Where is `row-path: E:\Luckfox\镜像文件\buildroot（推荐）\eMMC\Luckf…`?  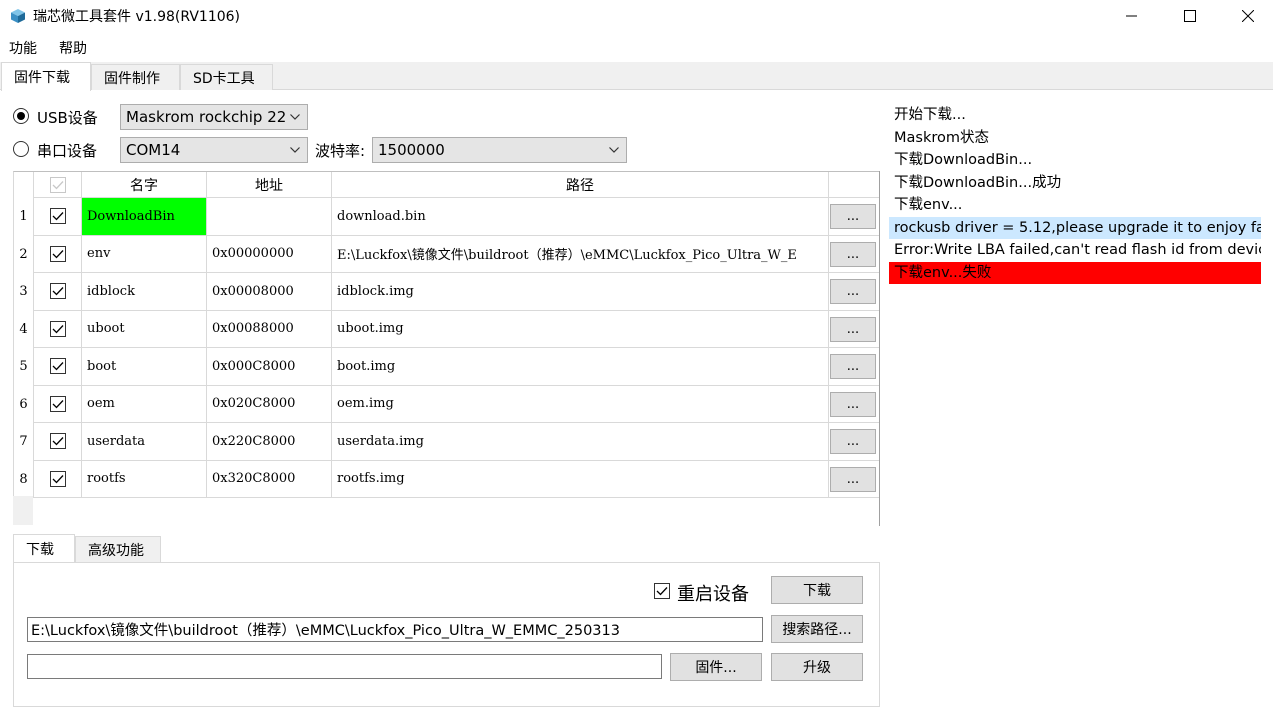 row-path: E:\Luckfox\镜像文件\buildroot（推荐）\eMMC\Luckf… is located at coordinates (580, 254).